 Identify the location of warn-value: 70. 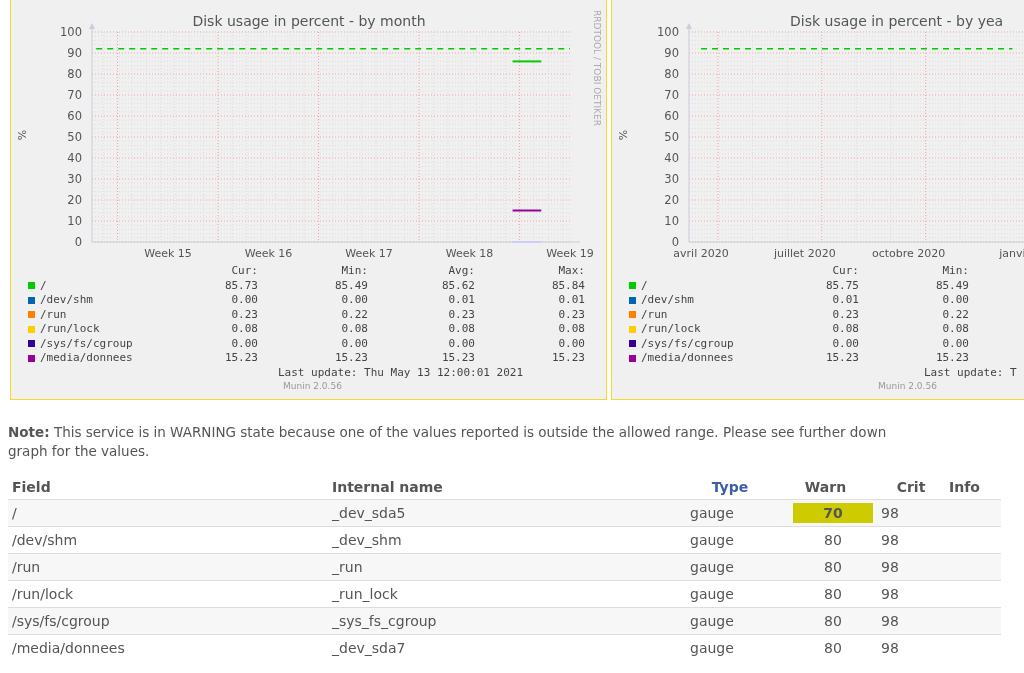
(833, 513).